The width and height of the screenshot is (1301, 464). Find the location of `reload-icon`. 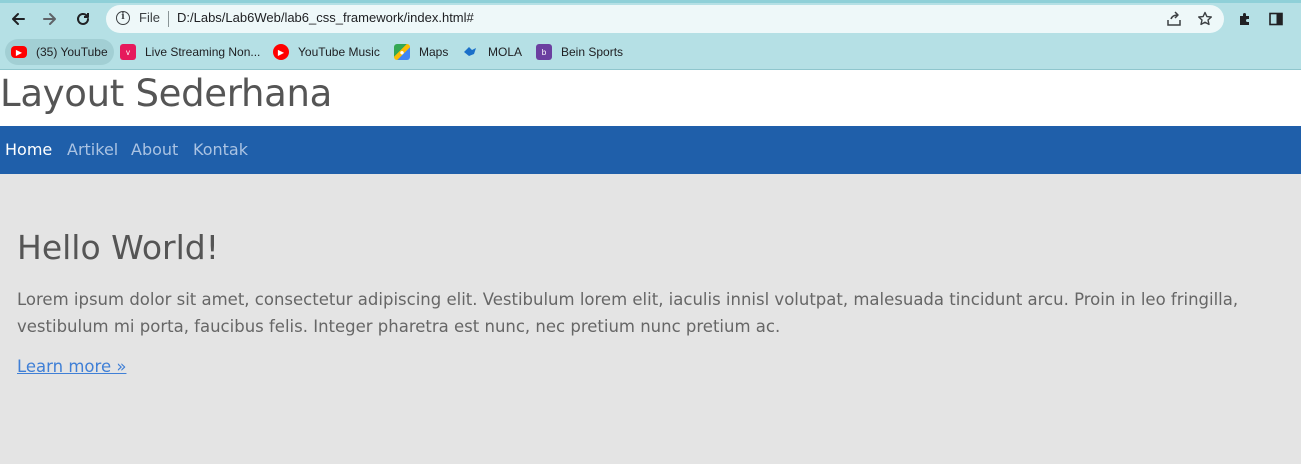

reload-icon is located at coordinates (83, 18).